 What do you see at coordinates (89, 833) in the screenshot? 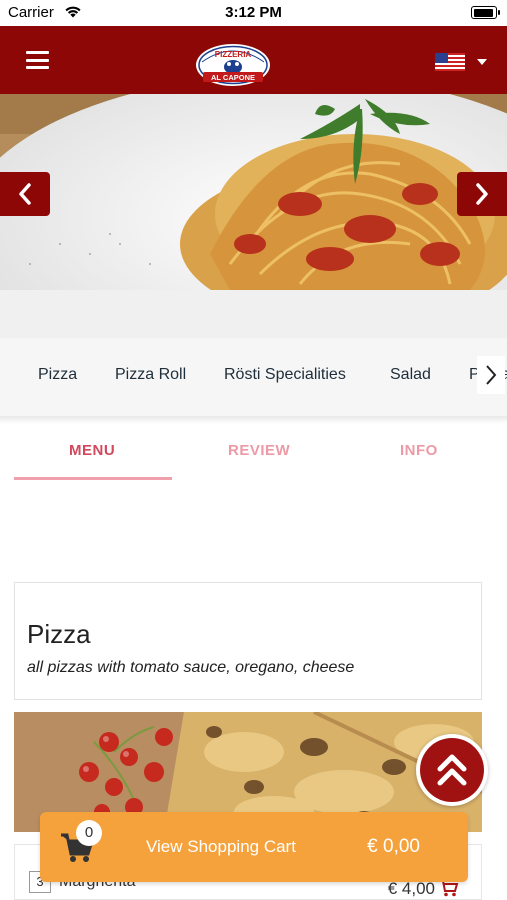
I see `cart-count-badge: 0` at bounding box center [89, 833].